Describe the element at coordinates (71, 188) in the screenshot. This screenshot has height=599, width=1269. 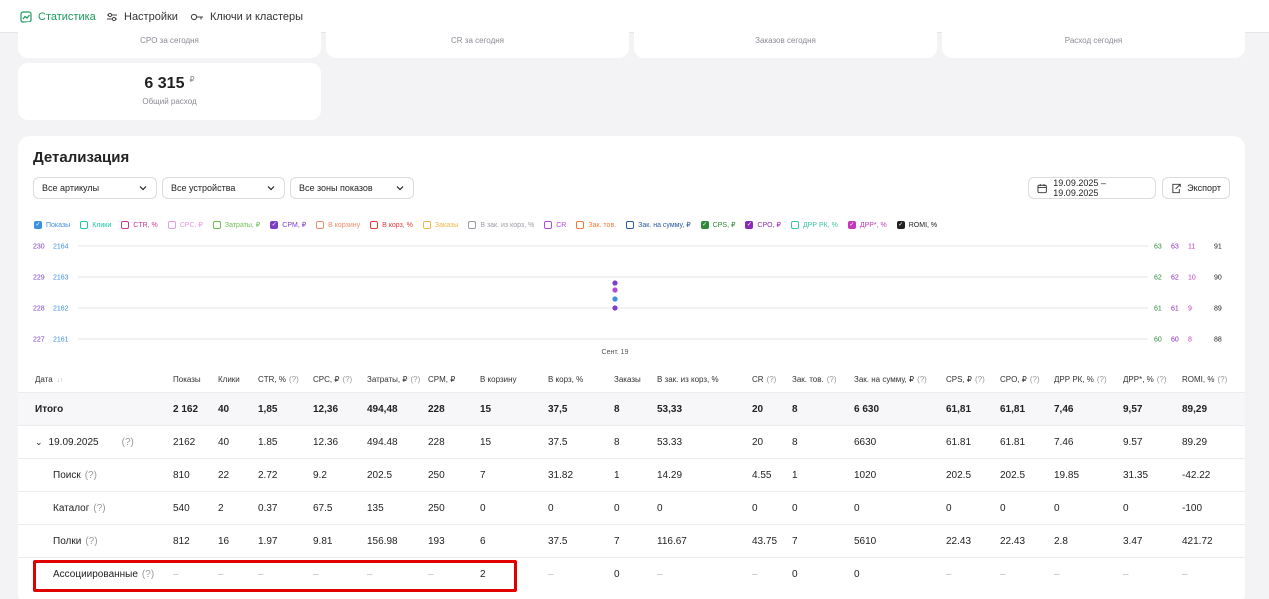
I see `select-value: Все артикулы` at that location.